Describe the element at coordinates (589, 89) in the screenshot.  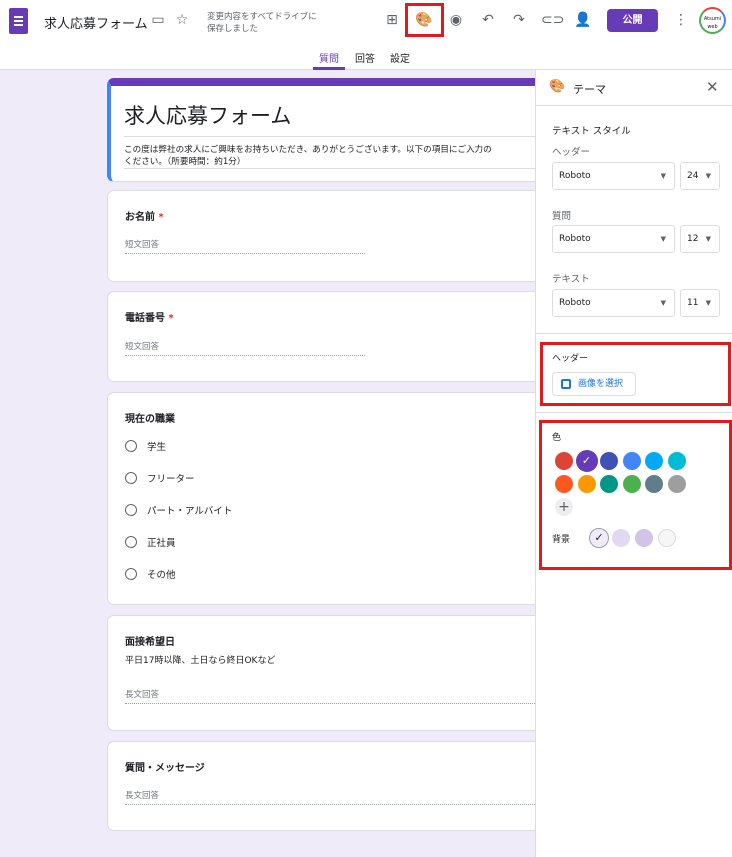
I see `theme-title: テーマ` at that location.